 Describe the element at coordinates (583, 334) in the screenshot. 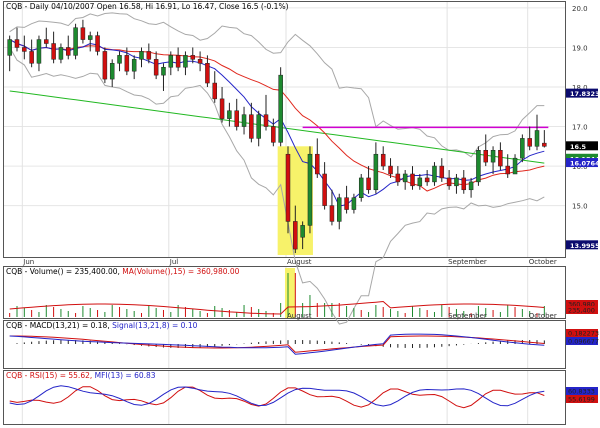

I see `macd-tag-value: 0.182273` at that location.